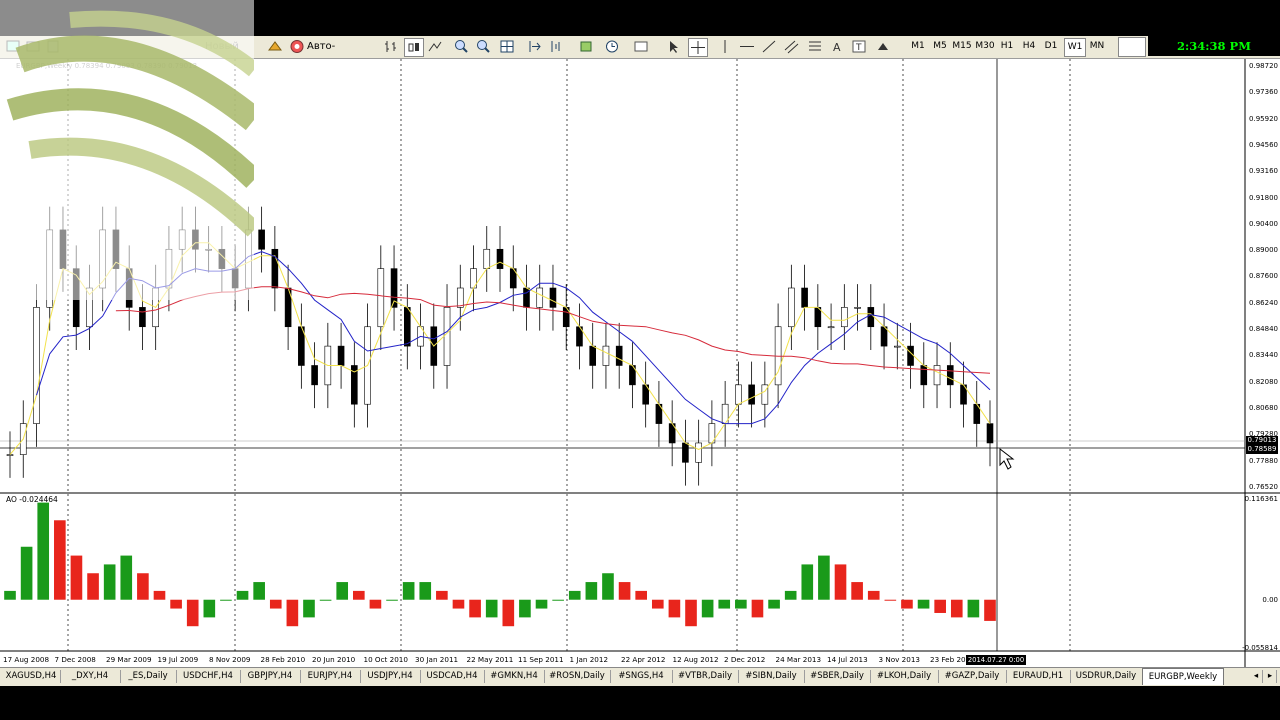 The height and width of the screenshot is (720, 1280). I want to click on timeframe-d1: D1, so click(1051, 46).